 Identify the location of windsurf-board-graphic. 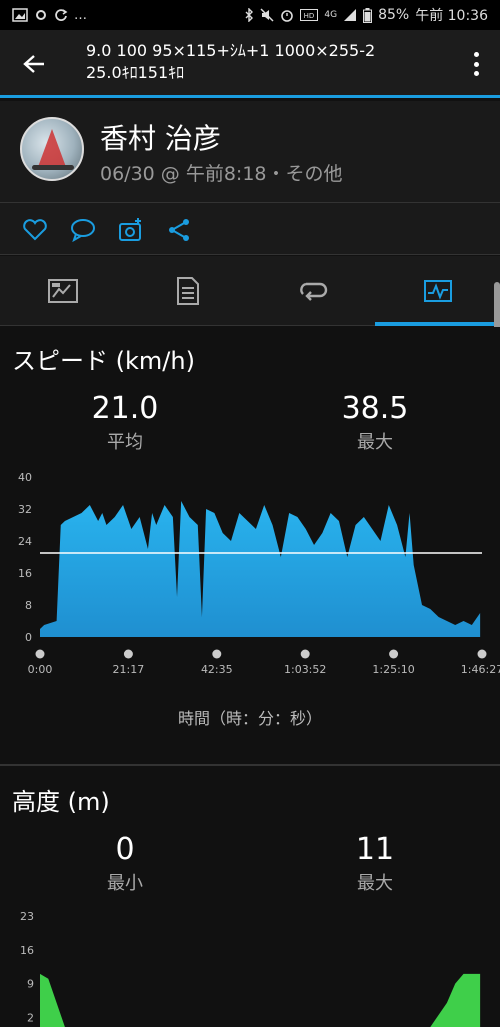
(53, 167).